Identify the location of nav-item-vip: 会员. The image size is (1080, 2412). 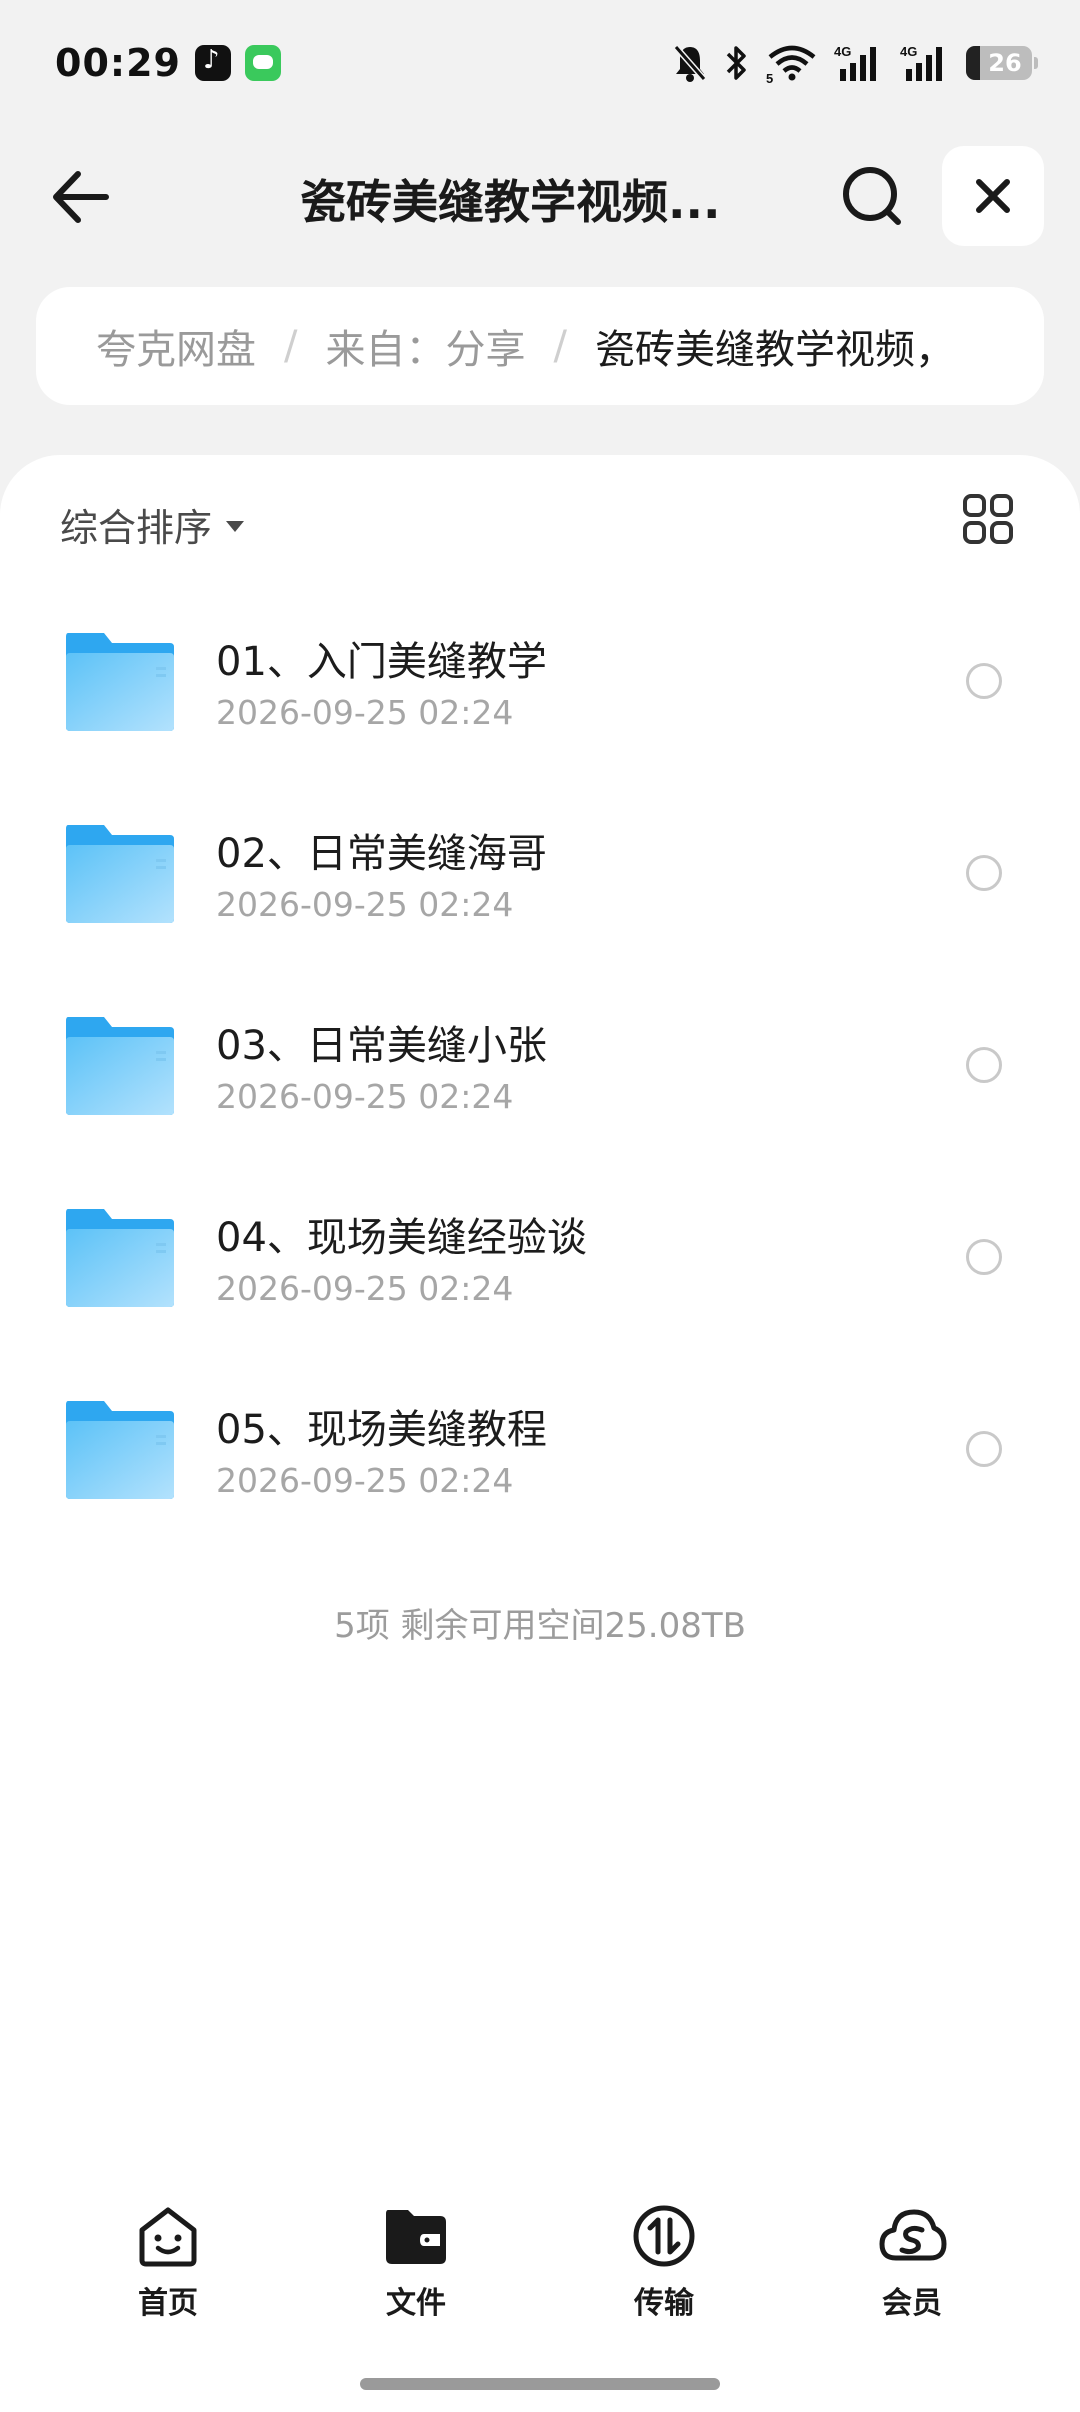
(912, 2261).